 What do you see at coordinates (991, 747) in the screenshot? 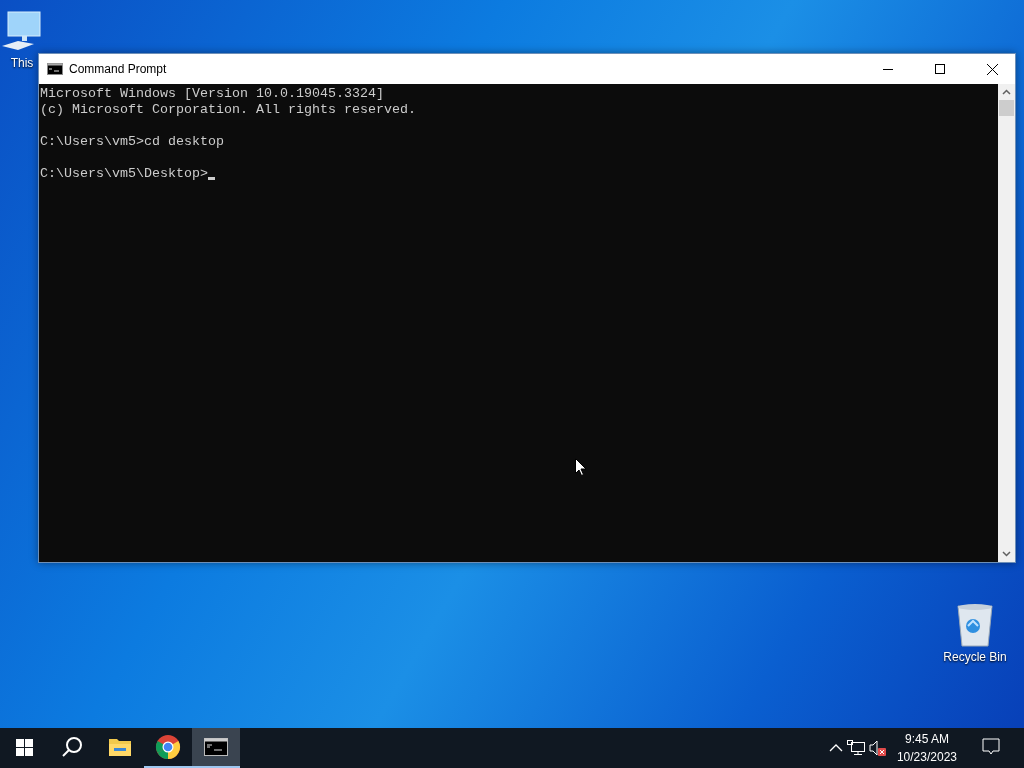
I see `speech-bubble-icon` at bounding box center [991, 747].